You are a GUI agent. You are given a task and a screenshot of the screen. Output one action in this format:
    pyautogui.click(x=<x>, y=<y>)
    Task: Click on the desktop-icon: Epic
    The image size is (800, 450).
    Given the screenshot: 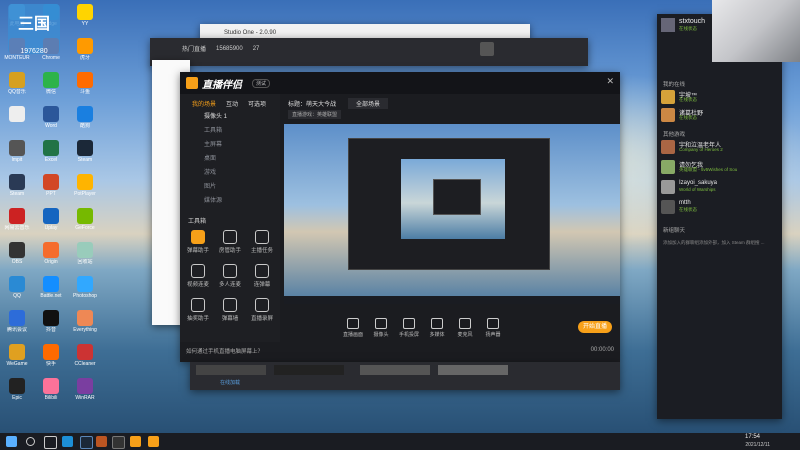 What is the action you would take?
    pyautogui.click(x=17, y=395)
    